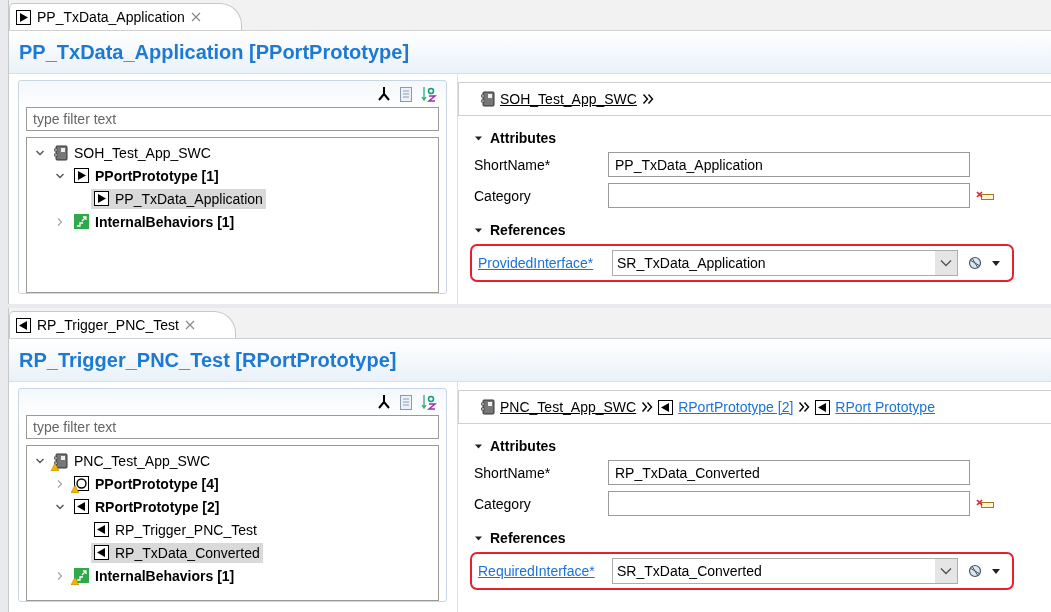  Describe the element at coordinates (785, 263) in the screenshot. I see `reference-dropdown: SR_TxData_Application` at that location.